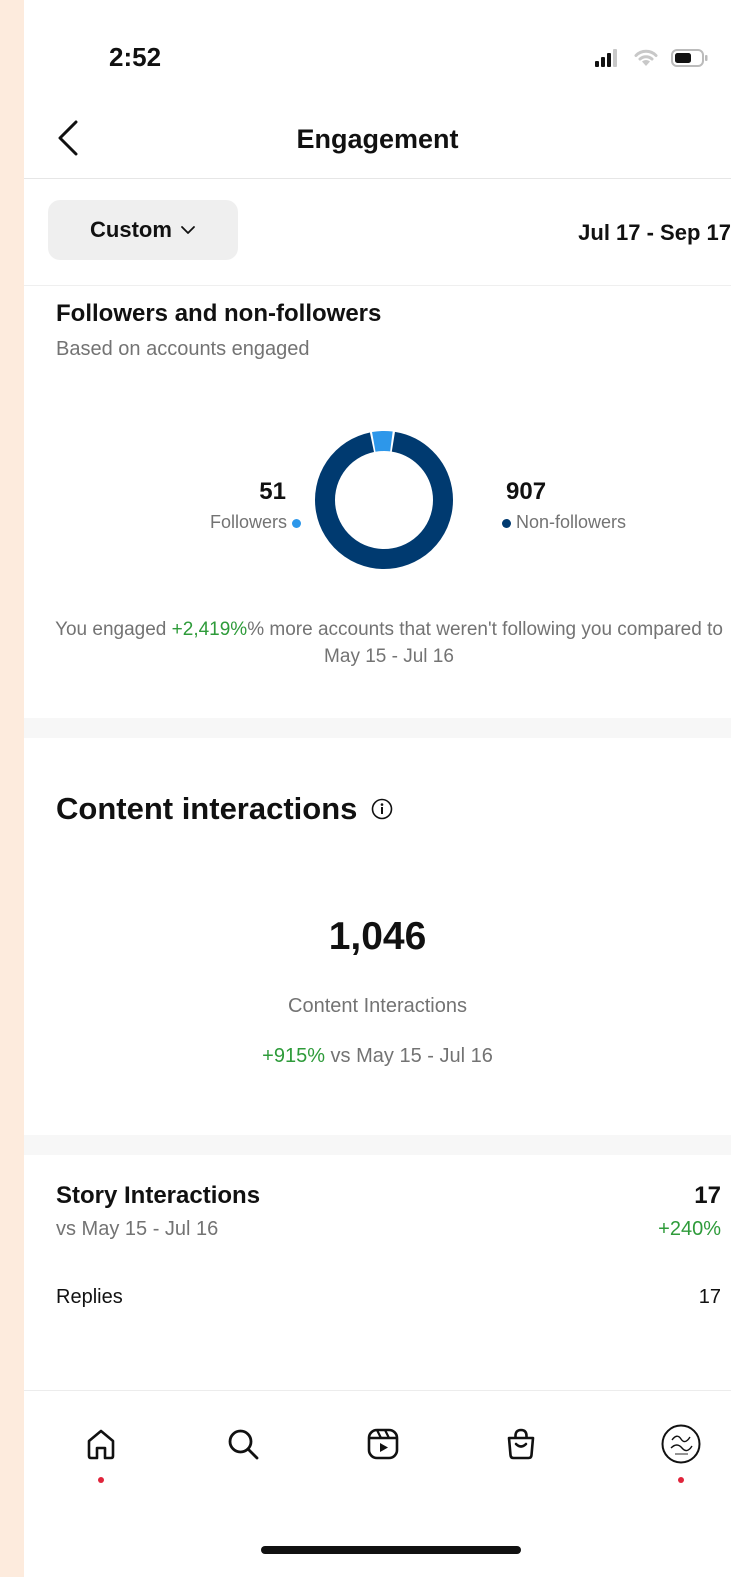  I want to click on tab-shop, so click(521, 1444).